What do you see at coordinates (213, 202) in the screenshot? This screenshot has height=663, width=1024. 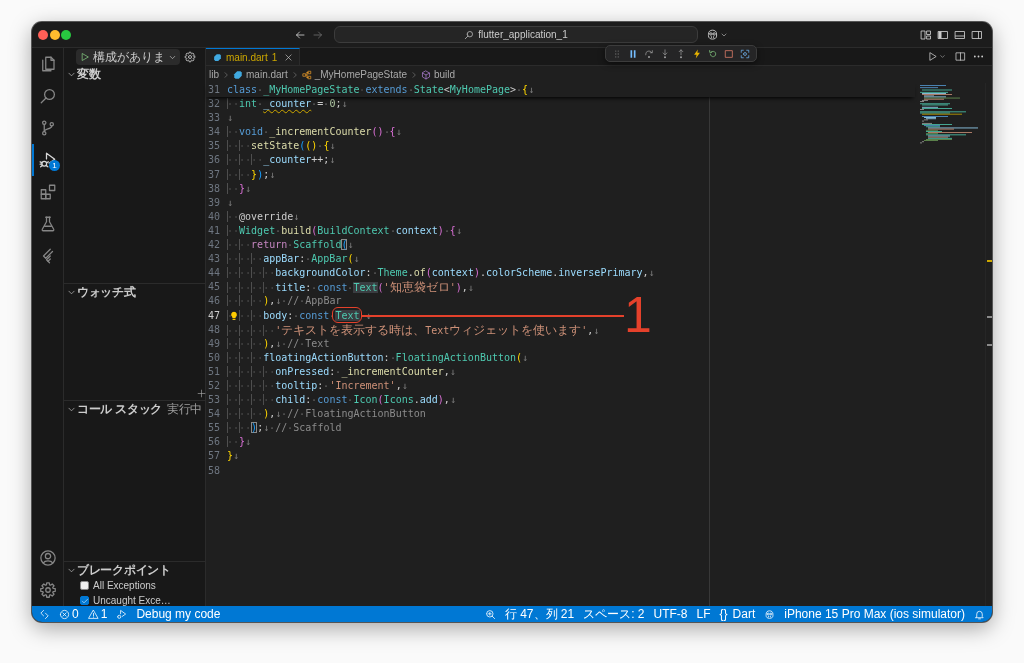 I see `line-number: 39` at bounding box center [213, 202].